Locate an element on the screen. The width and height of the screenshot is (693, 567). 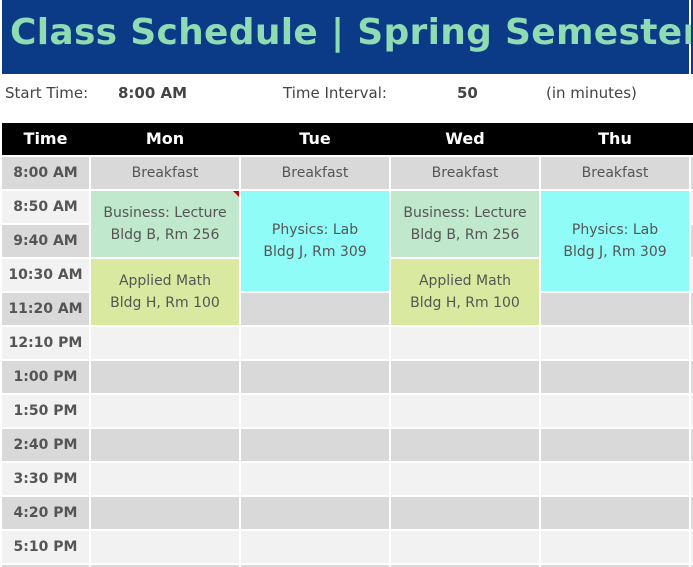
time-slot: 1:00 PM is located at coordinates (45, 377).